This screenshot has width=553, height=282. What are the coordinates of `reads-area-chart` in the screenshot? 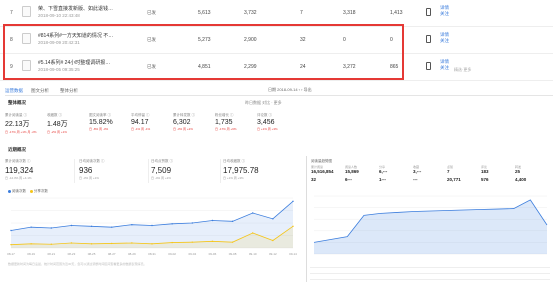 It's located at (430, 225).